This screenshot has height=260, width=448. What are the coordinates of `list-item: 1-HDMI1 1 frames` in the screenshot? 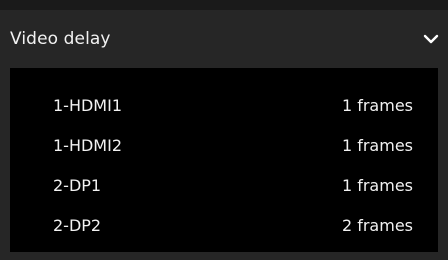 It's located at (224, 106).